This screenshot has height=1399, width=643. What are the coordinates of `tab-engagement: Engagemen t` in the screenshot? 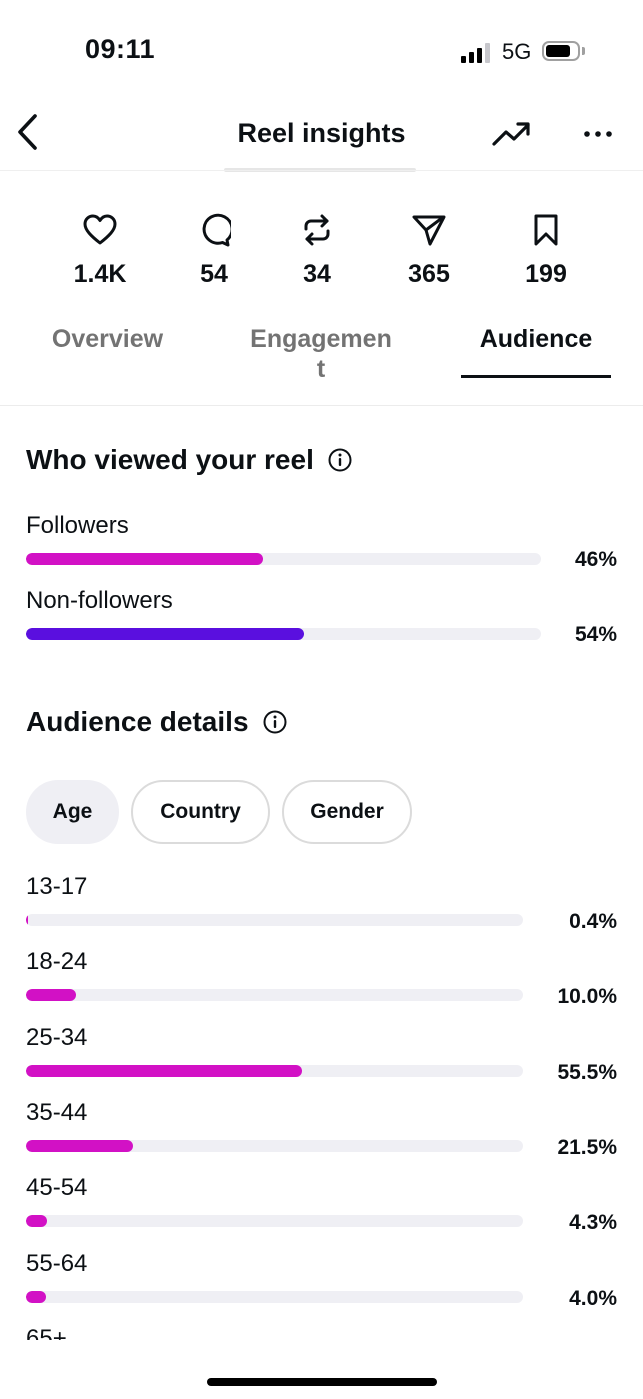 It's located at (321, 354).